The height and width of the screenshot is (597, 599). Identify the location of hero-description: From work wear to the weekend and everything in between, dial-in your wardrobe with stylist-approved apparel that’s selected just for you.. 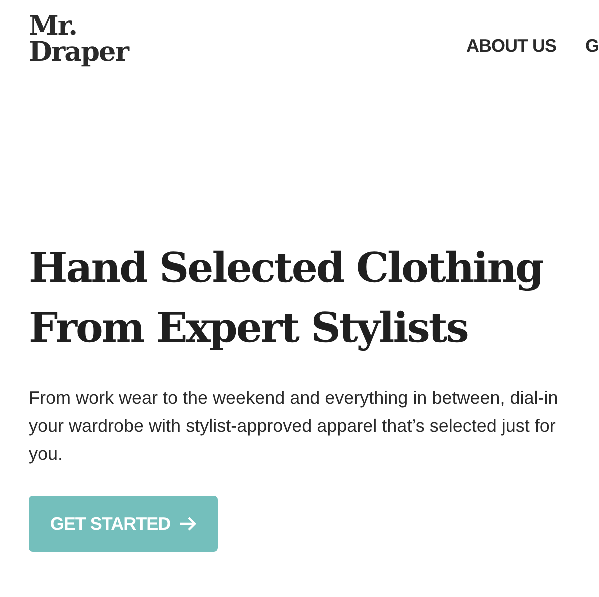
(294, 426).